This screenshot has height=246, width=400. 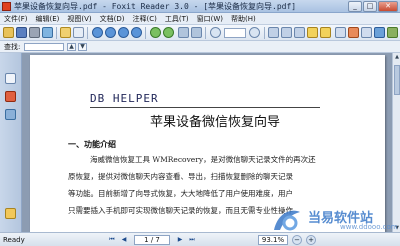 What do you see at coordinates (10, 96) in the screenshot?
I see `bookmarks-panel-icon` at bounding box center [10, 96].